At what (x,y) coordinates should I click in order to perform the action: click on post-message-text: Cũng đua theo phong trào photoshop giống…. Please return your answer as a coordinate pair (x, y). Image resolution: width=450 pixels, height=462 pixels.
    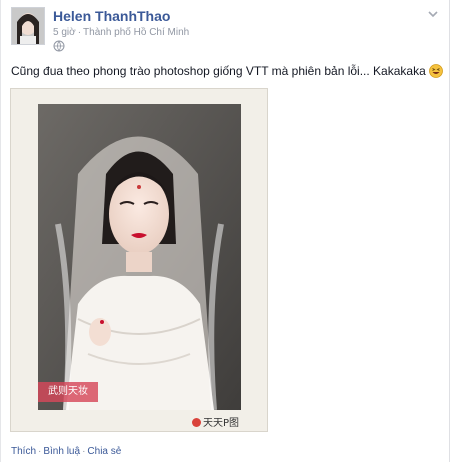
    Looking at the image, I should click on (218, 71).